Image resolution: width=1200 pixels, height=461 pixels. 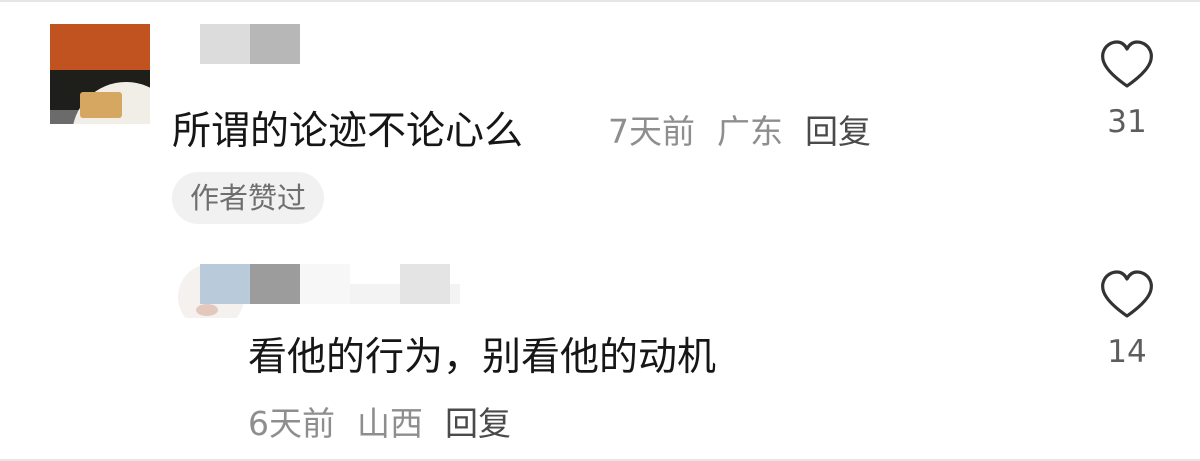 I want to click on comment-meta: 6天前 山西 回复, so click(x=379, y=424).